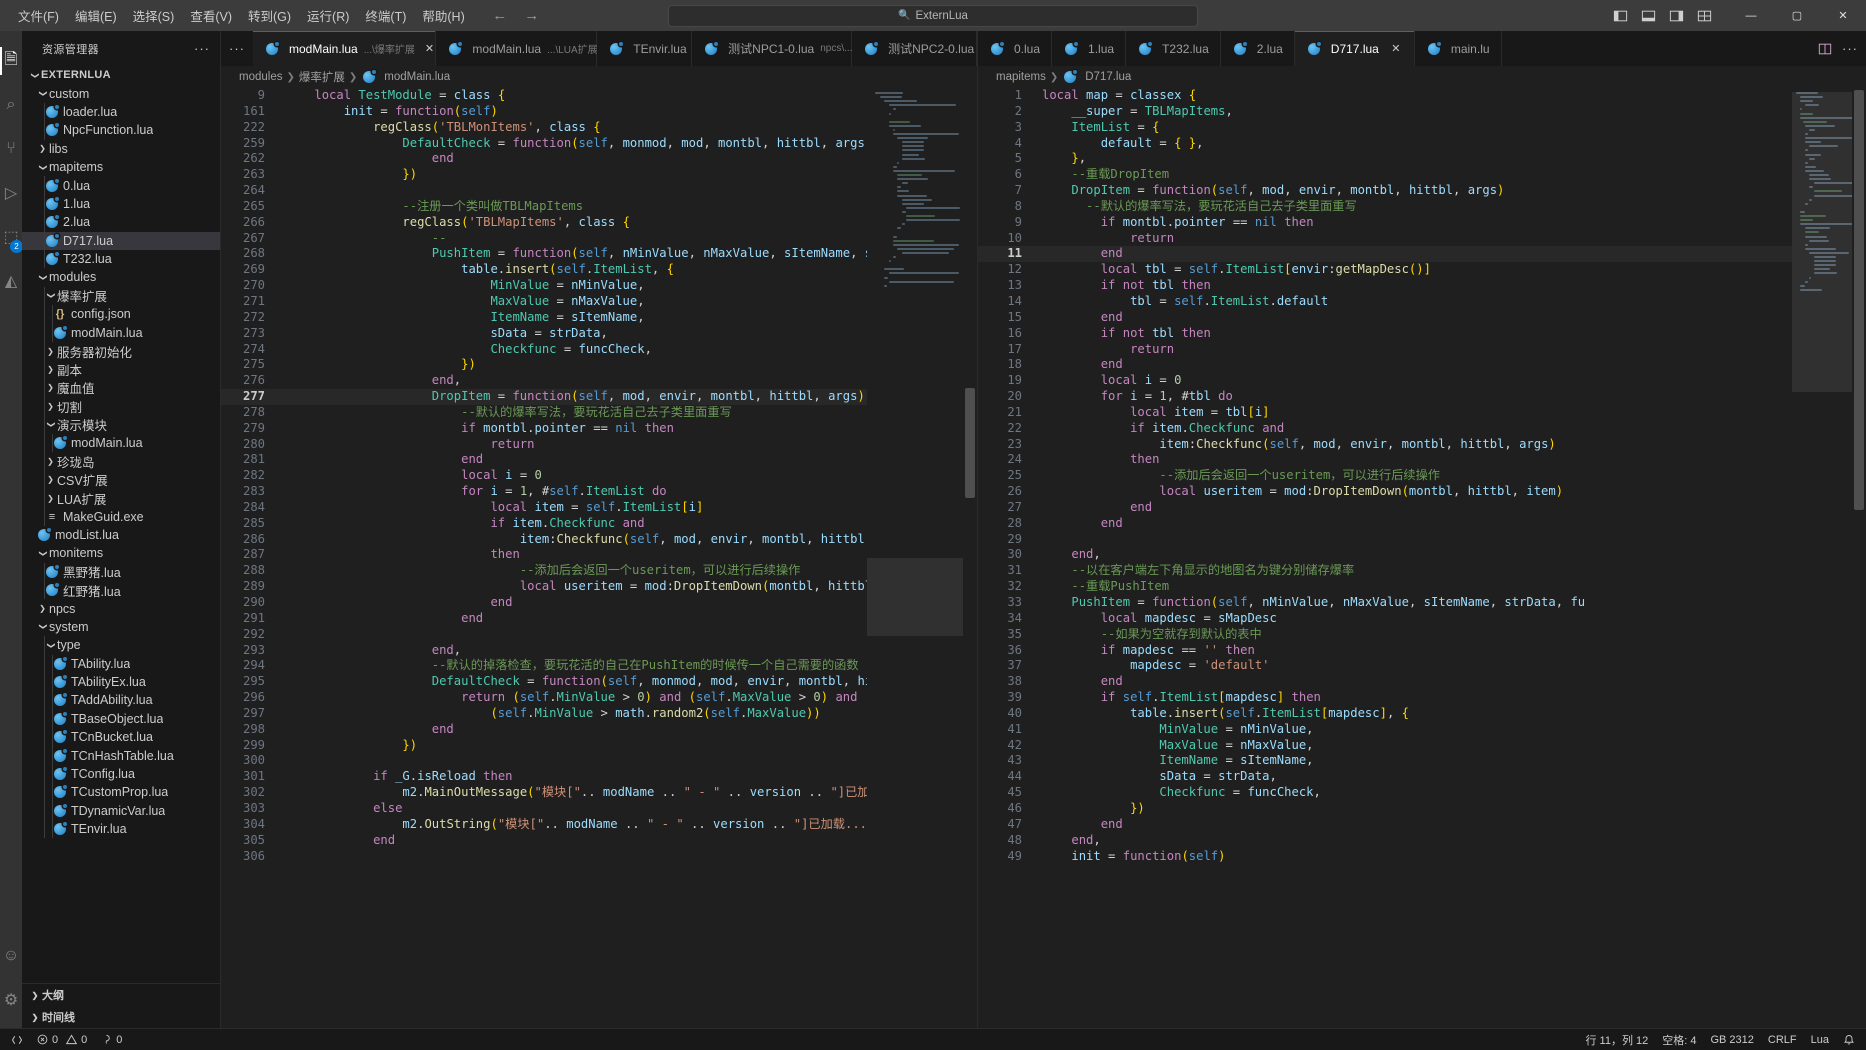  I want to click on tree-folder-CSV扩展: ❯ CSV扩展, so click(121, 479).